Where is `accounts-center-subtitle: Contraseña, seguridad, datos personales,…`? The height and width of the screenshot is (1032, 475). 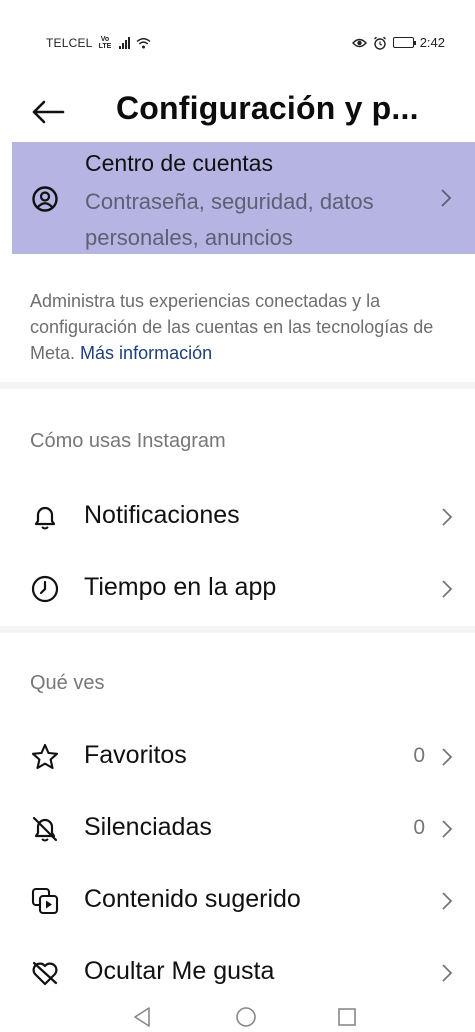
accounts-center-subtitle: Contraseña, seguridad, datos personales,… is located at coordinates (229, 219).